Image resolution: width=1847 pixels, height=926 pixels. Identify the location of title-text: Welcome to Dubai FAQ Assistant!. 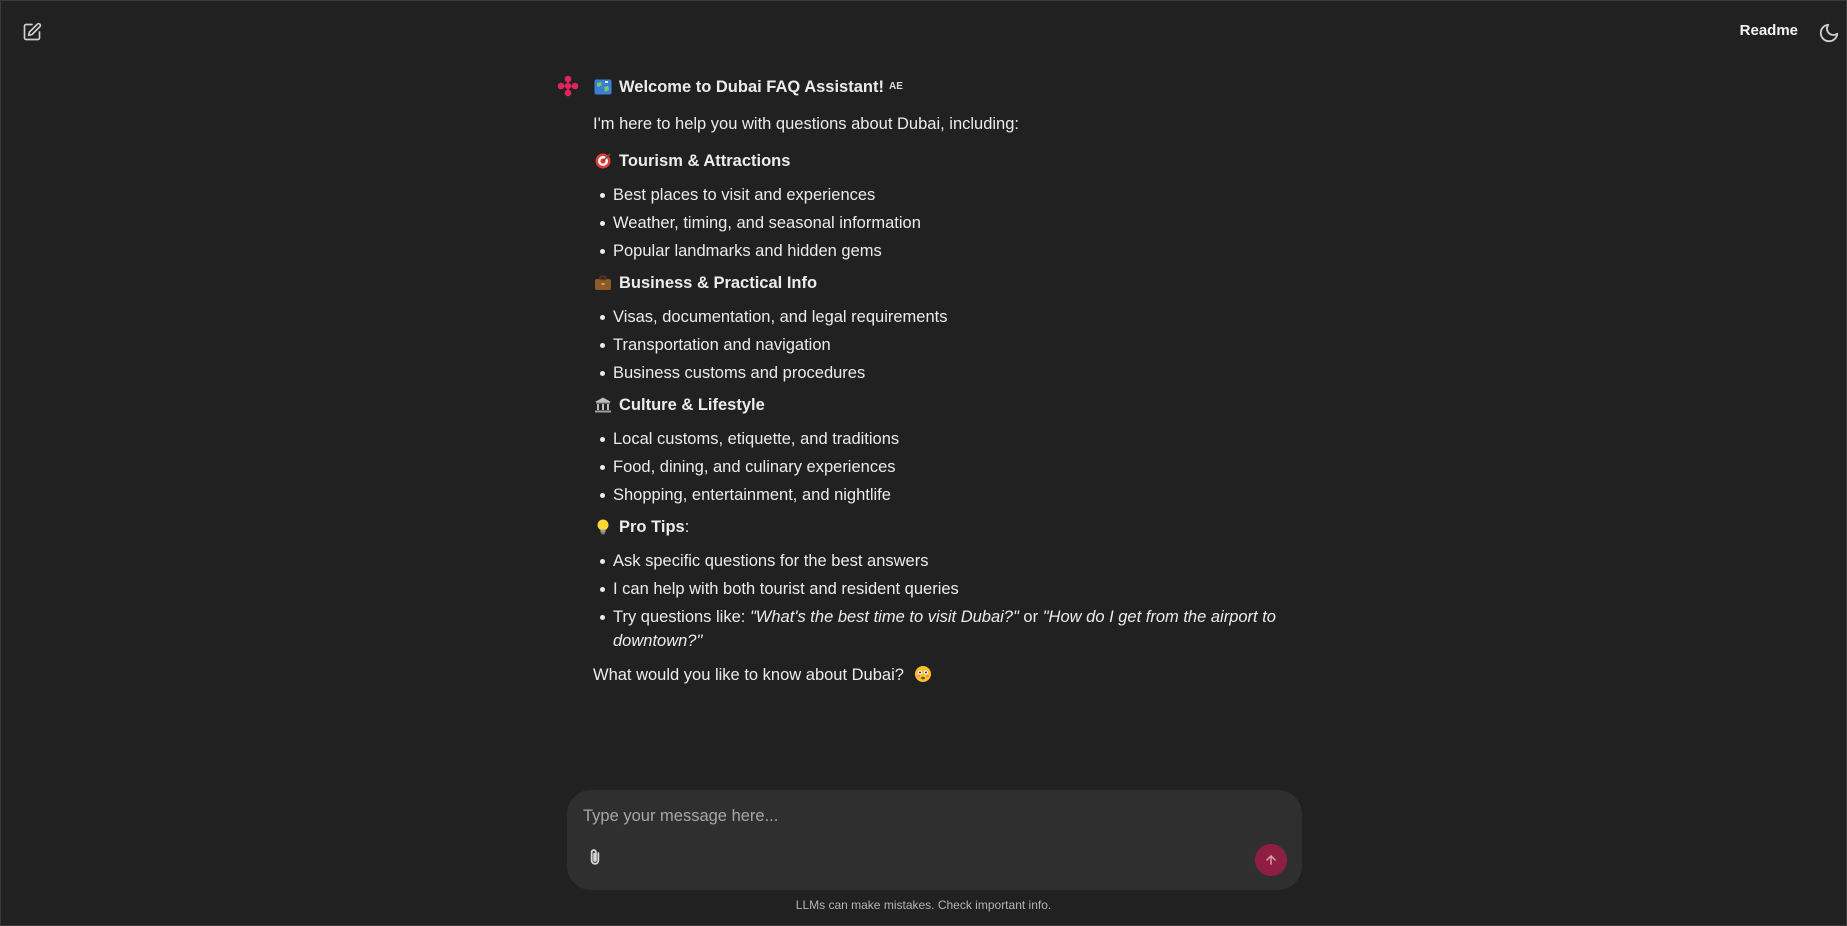
(751, 87).